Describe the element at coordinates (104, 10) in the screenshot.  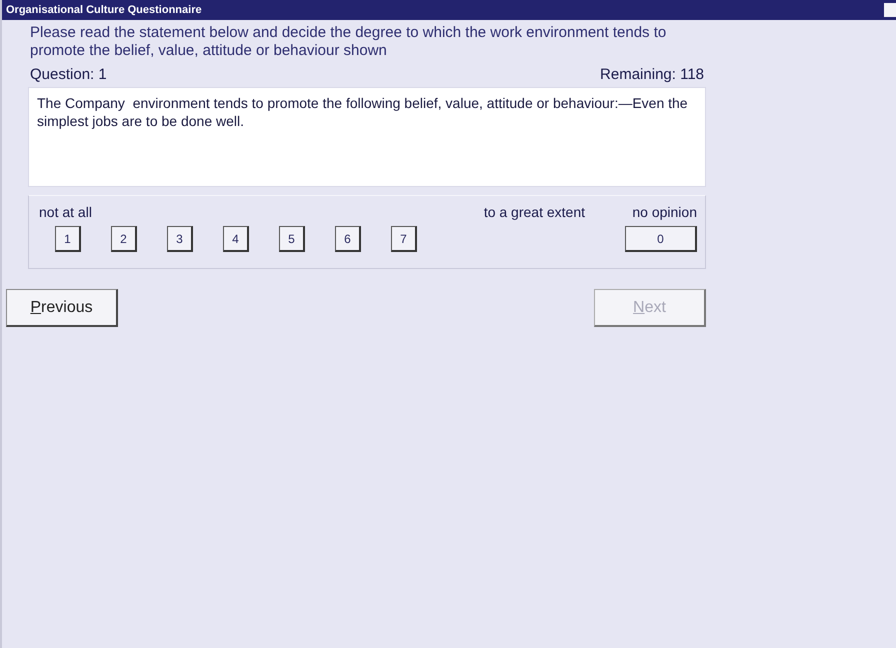
I see `window-title: Organisational Culture Questionnaire` at that location.